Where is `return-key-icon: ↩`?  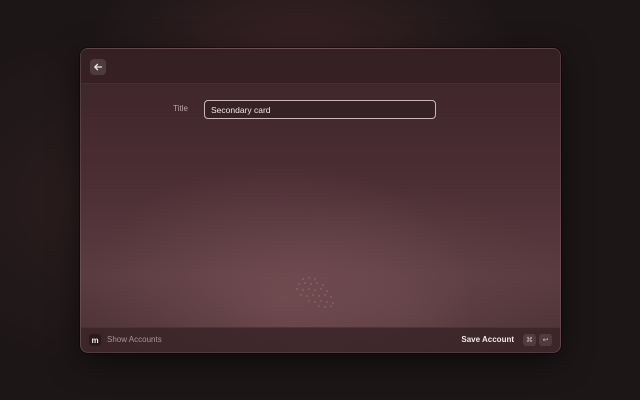 return-key-icon: ↩ is located at coordinates (545, 340).